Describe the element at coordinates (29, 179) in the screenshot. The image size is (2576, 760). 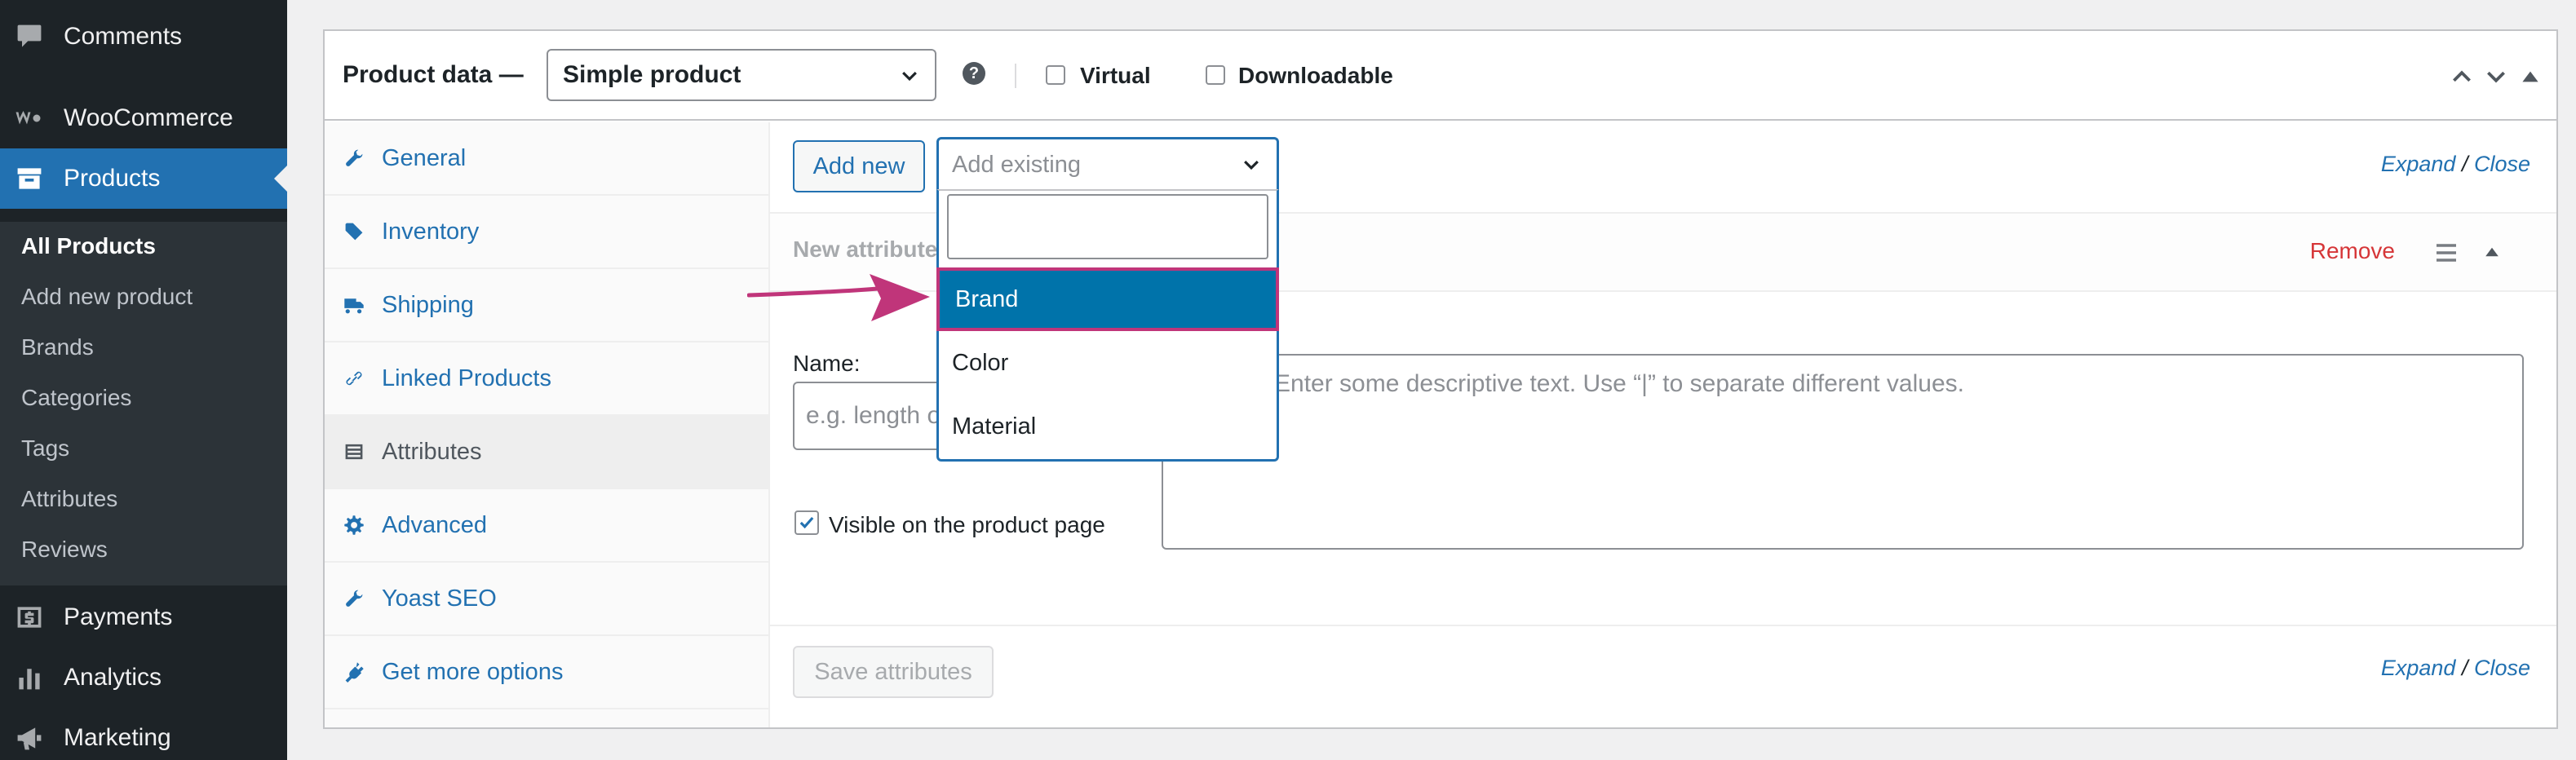
I see `archive-box-icon` at that location.